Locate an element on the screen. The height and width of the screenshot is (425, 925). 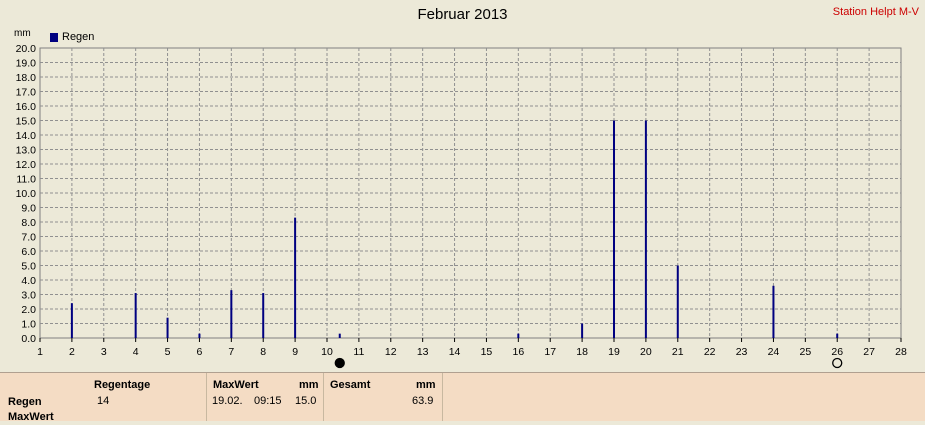
x-tick-label: 27 is located at coordinates (869, 352).